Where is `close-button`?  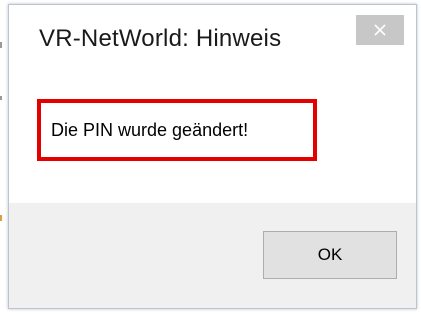 close-button is located at coordinates (380, 30).